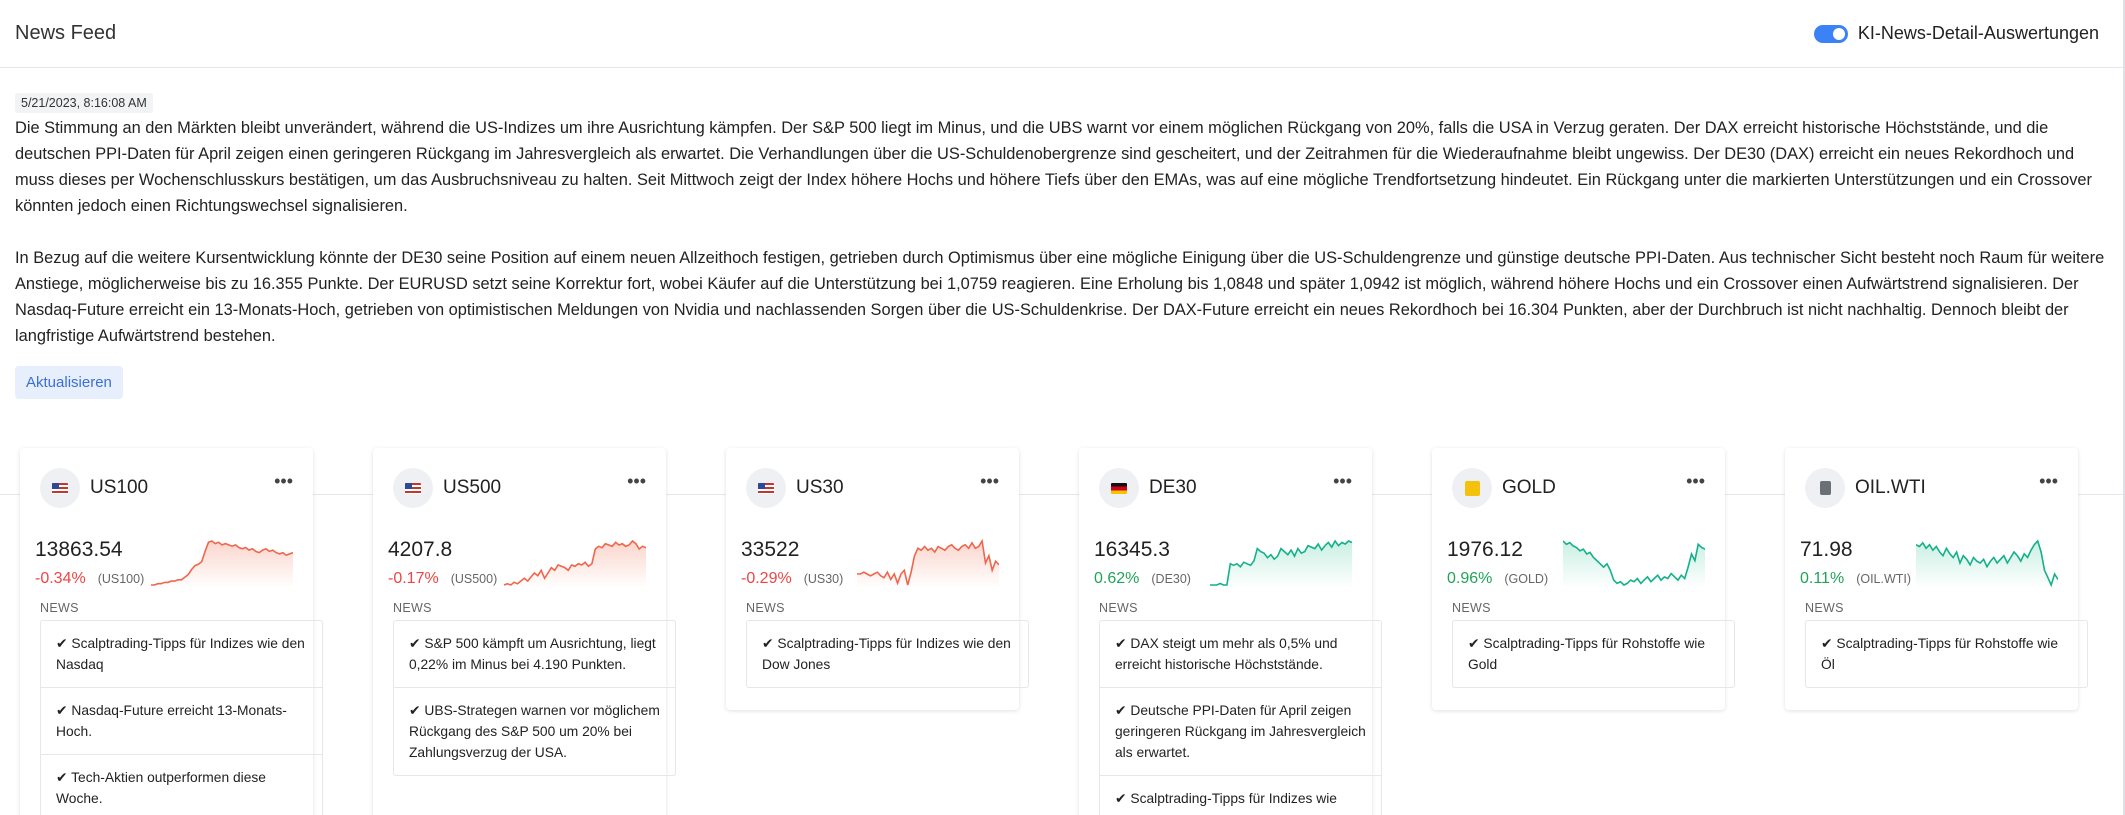 This screenshot has height=815, width=2125. I want to click on ticker-code: (US100), so click(121, 579).